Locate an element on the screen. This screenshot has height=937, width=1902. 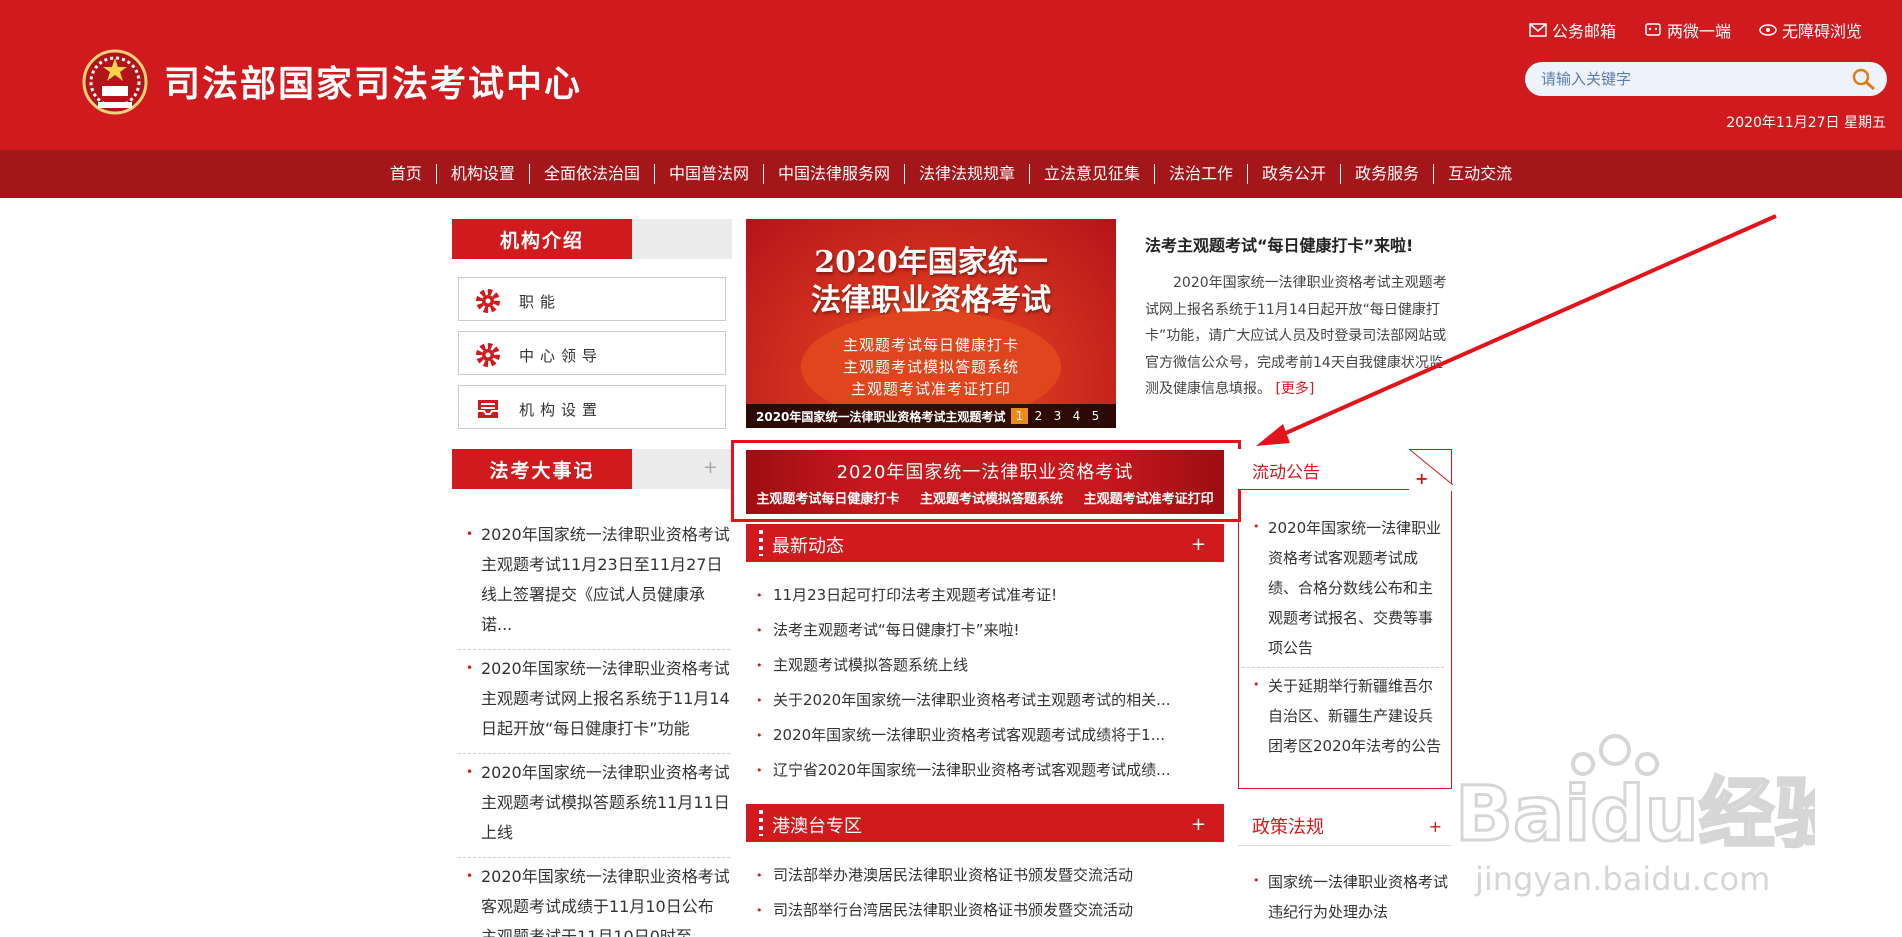
carousel-page-4: 4 is located at coordinates (1076, 416).